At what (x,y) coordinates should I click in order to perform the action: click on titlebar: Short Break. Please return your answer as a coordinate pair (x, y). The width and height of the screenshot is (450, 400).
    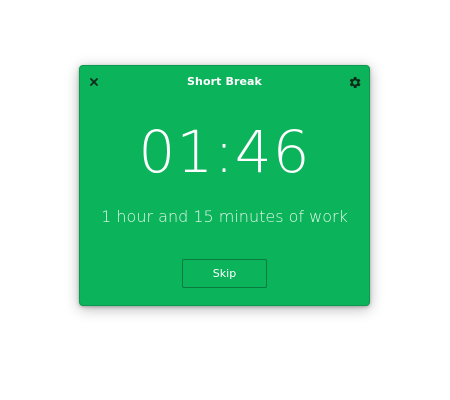
    Looking at the image, I should click on (224, 83).